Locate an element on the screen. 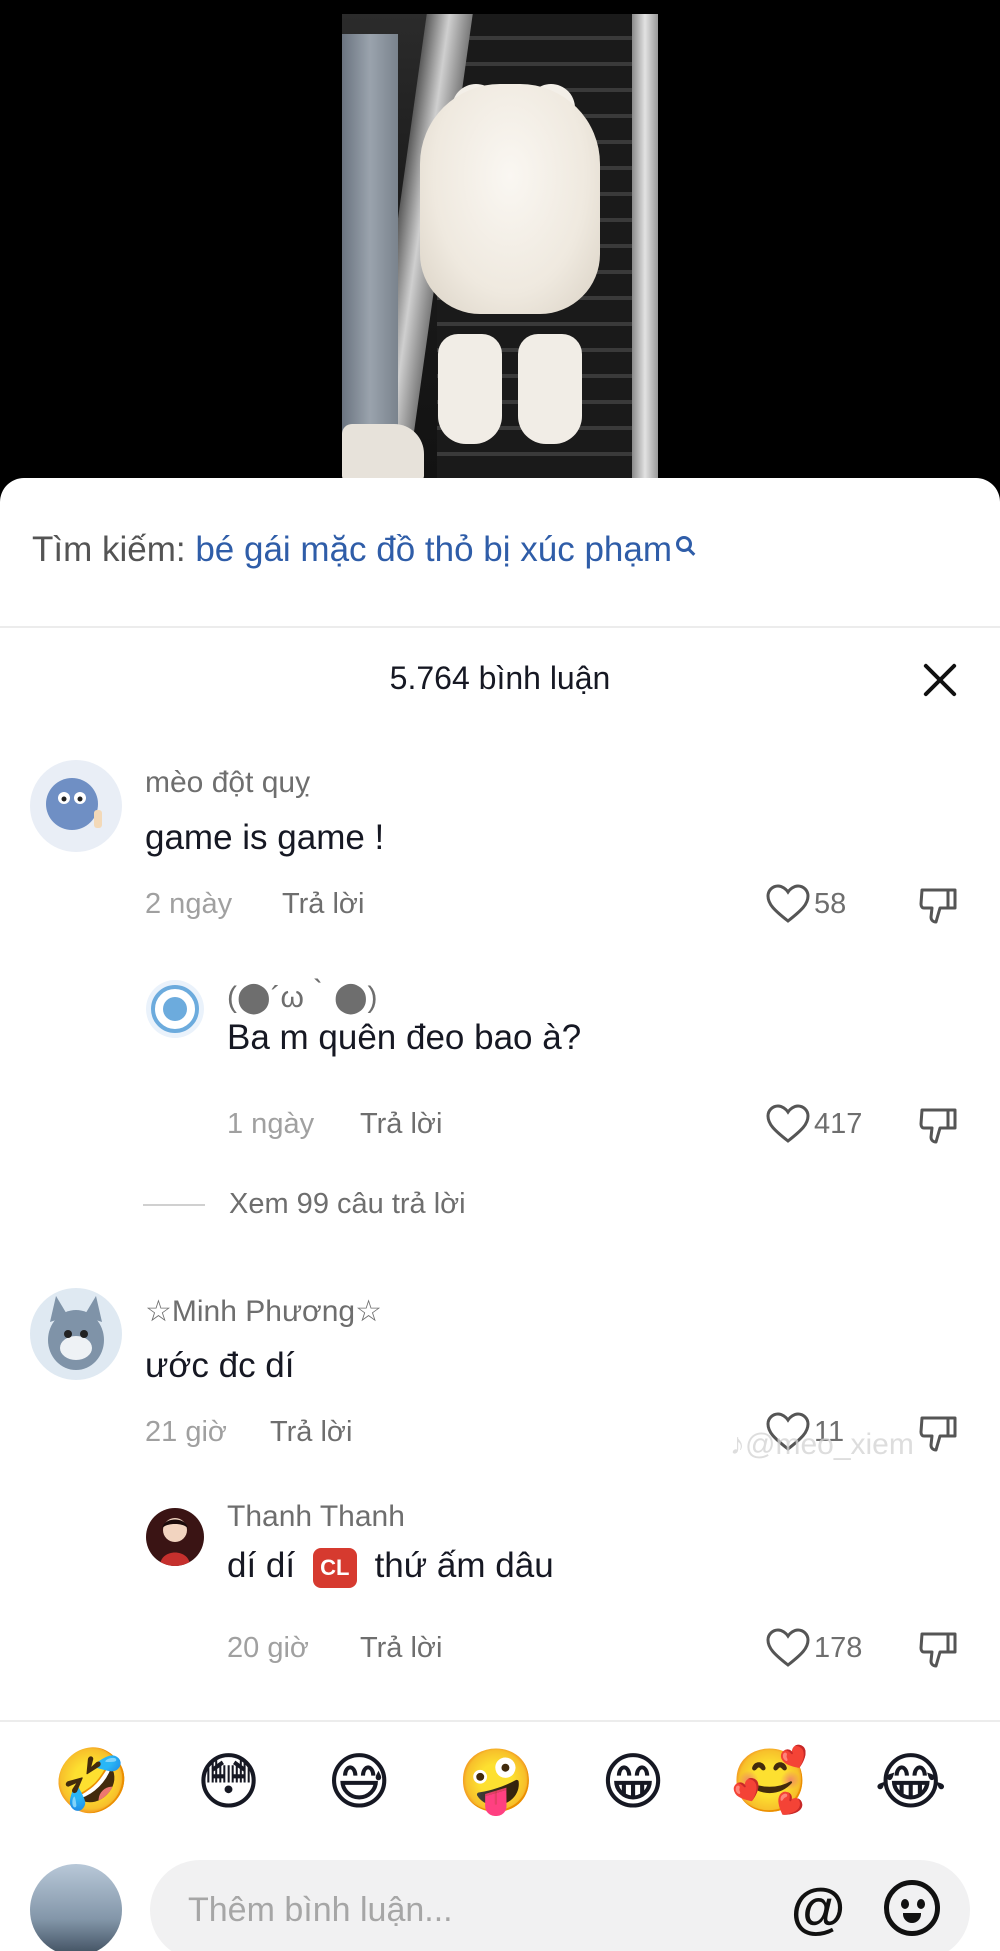  divider-line is located at coordinates (174, 1204).